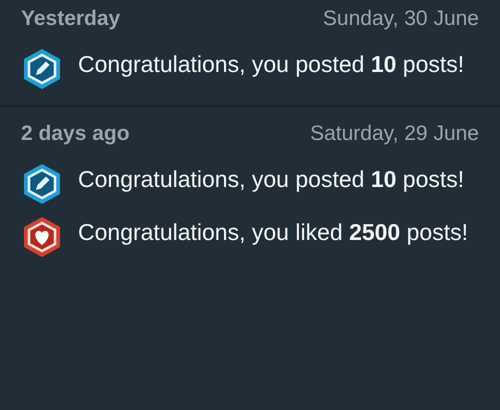 The image size is (500, 410). What do you see at coordinates (70, 19) in the screenshot?
I see `relative-date: Yesterday` at bounding box center [70, 19].